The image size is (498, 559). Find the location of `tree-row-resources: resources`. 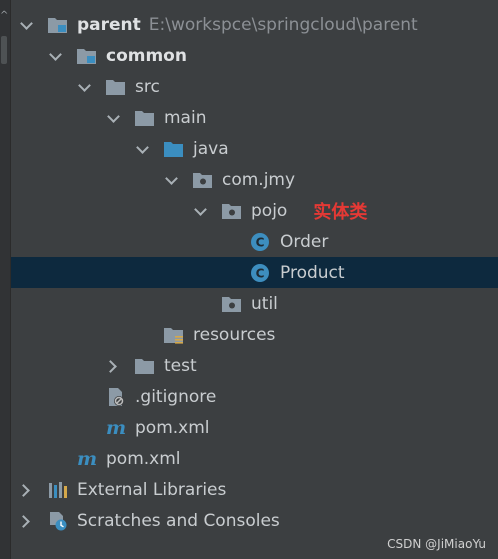

tree-row-resources: resources is located at coordinates (254, 334).